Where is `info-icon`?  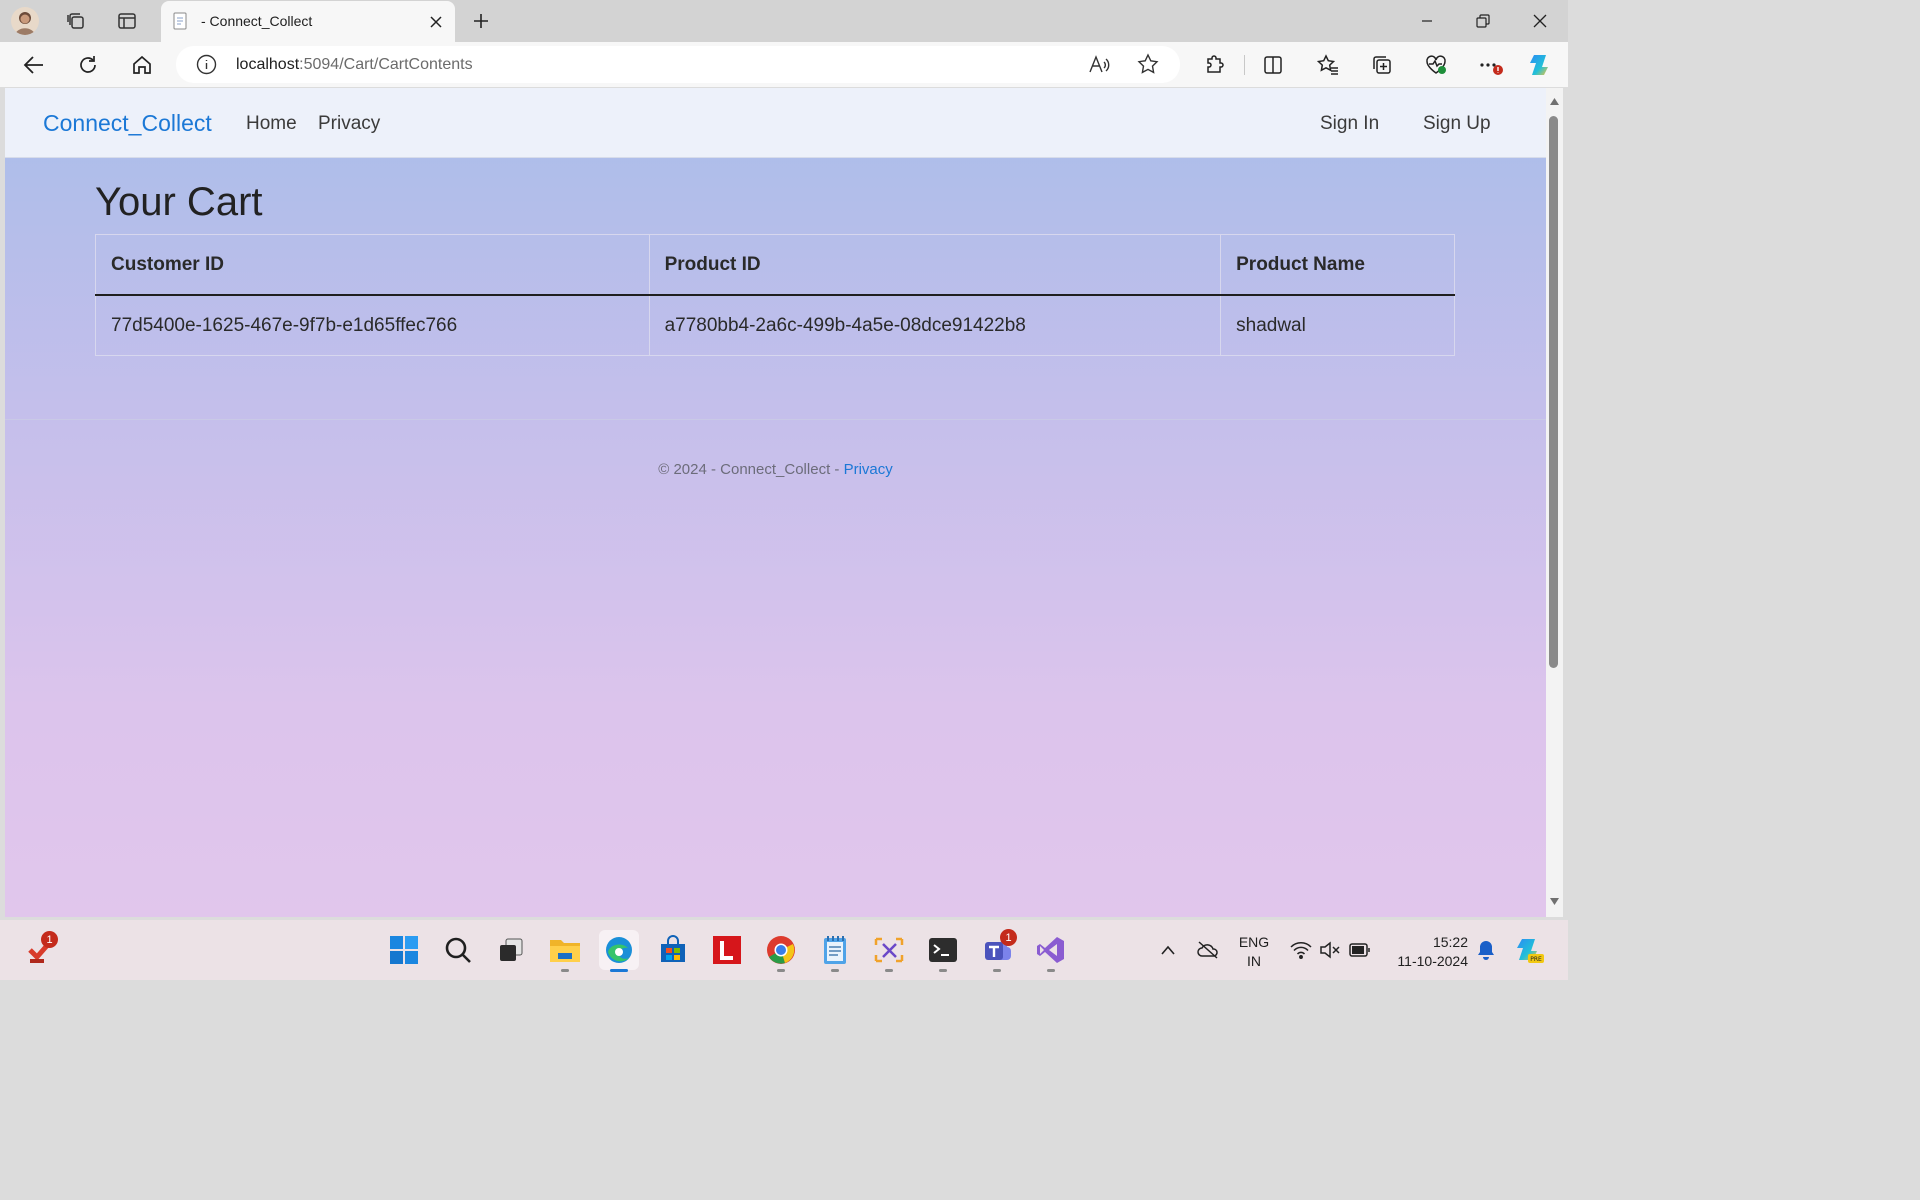 info-icon is located at coordinates (206, 64).